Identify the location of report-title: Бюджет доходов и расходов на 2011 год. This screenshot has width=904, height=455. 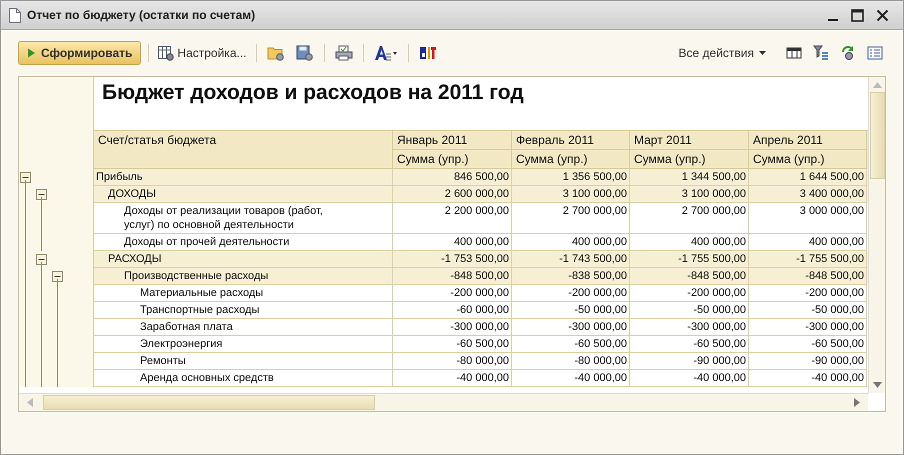
(313, 93).